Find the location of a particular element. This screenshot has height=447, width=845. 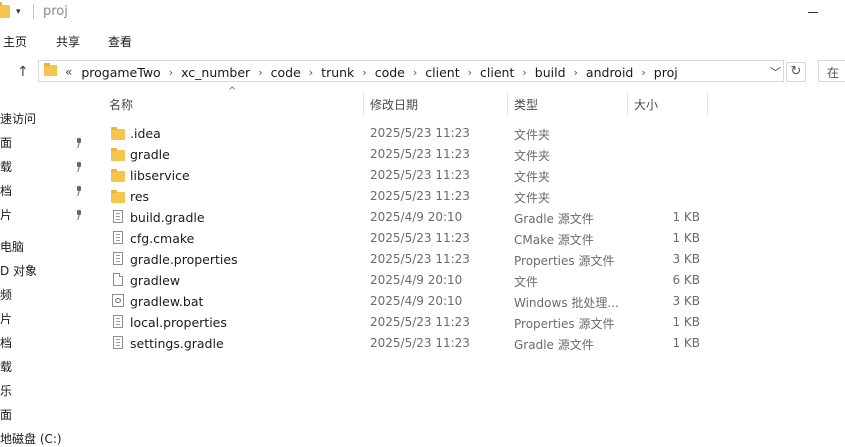

sidebar-item-3d-objects: D 对象 is located at coordinates (18, 270).